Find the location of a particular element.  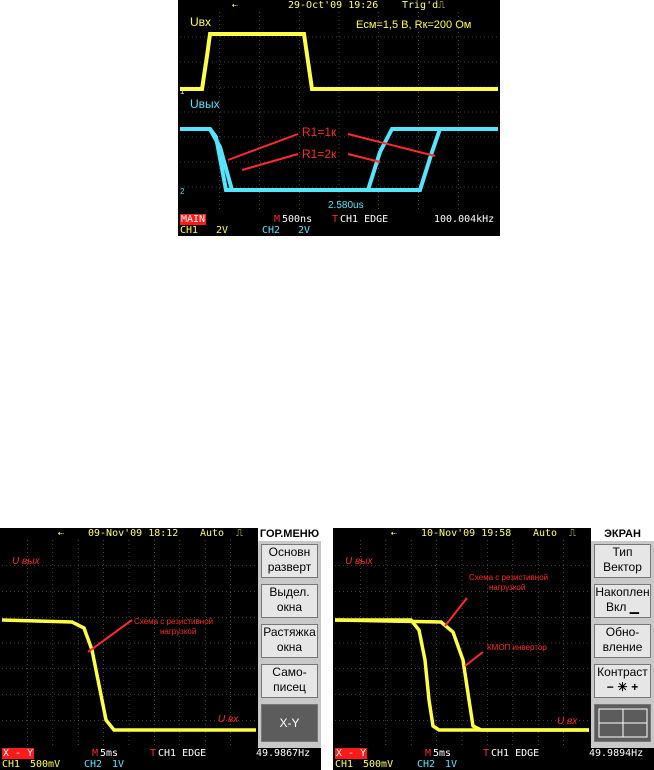

scope2-trig-status: Auto is located at coordinates (212, 533).